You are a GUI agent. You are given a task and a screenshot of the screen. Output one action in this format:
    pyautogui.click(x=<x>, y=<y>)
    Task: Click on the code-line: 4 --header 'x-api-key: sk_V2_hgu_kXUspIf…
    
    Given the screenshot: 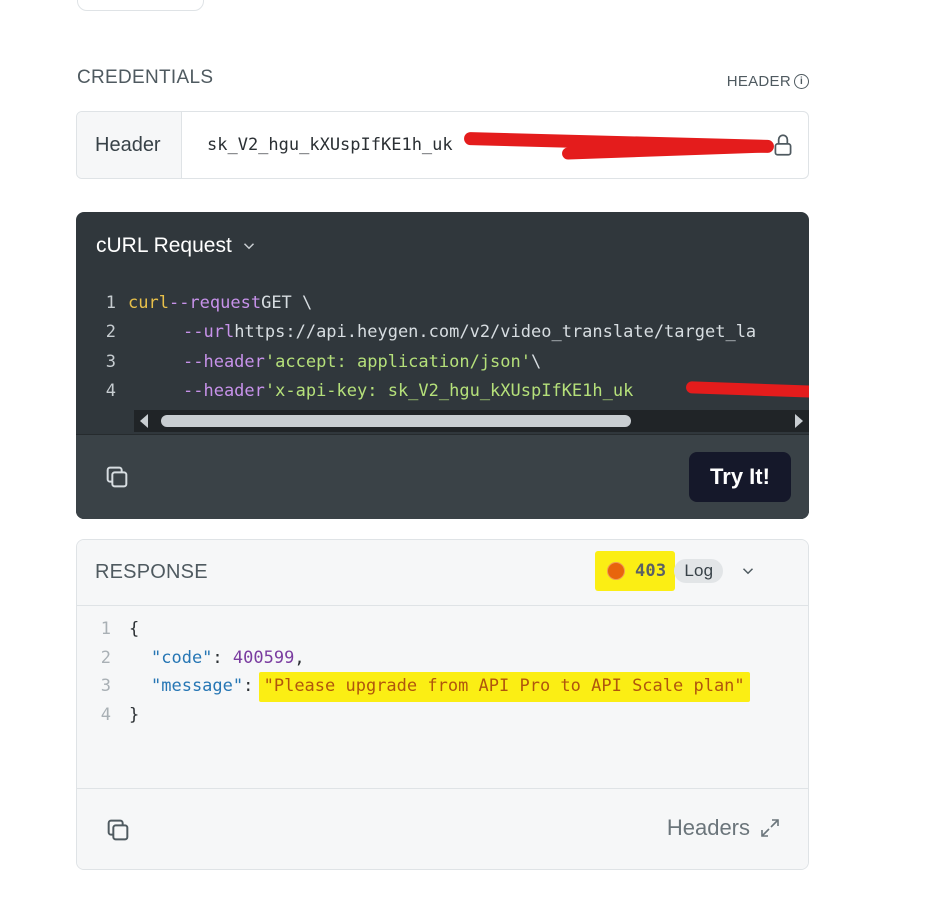 What is the action you would take?
    pyautogui.click(x=442, y=392)
    